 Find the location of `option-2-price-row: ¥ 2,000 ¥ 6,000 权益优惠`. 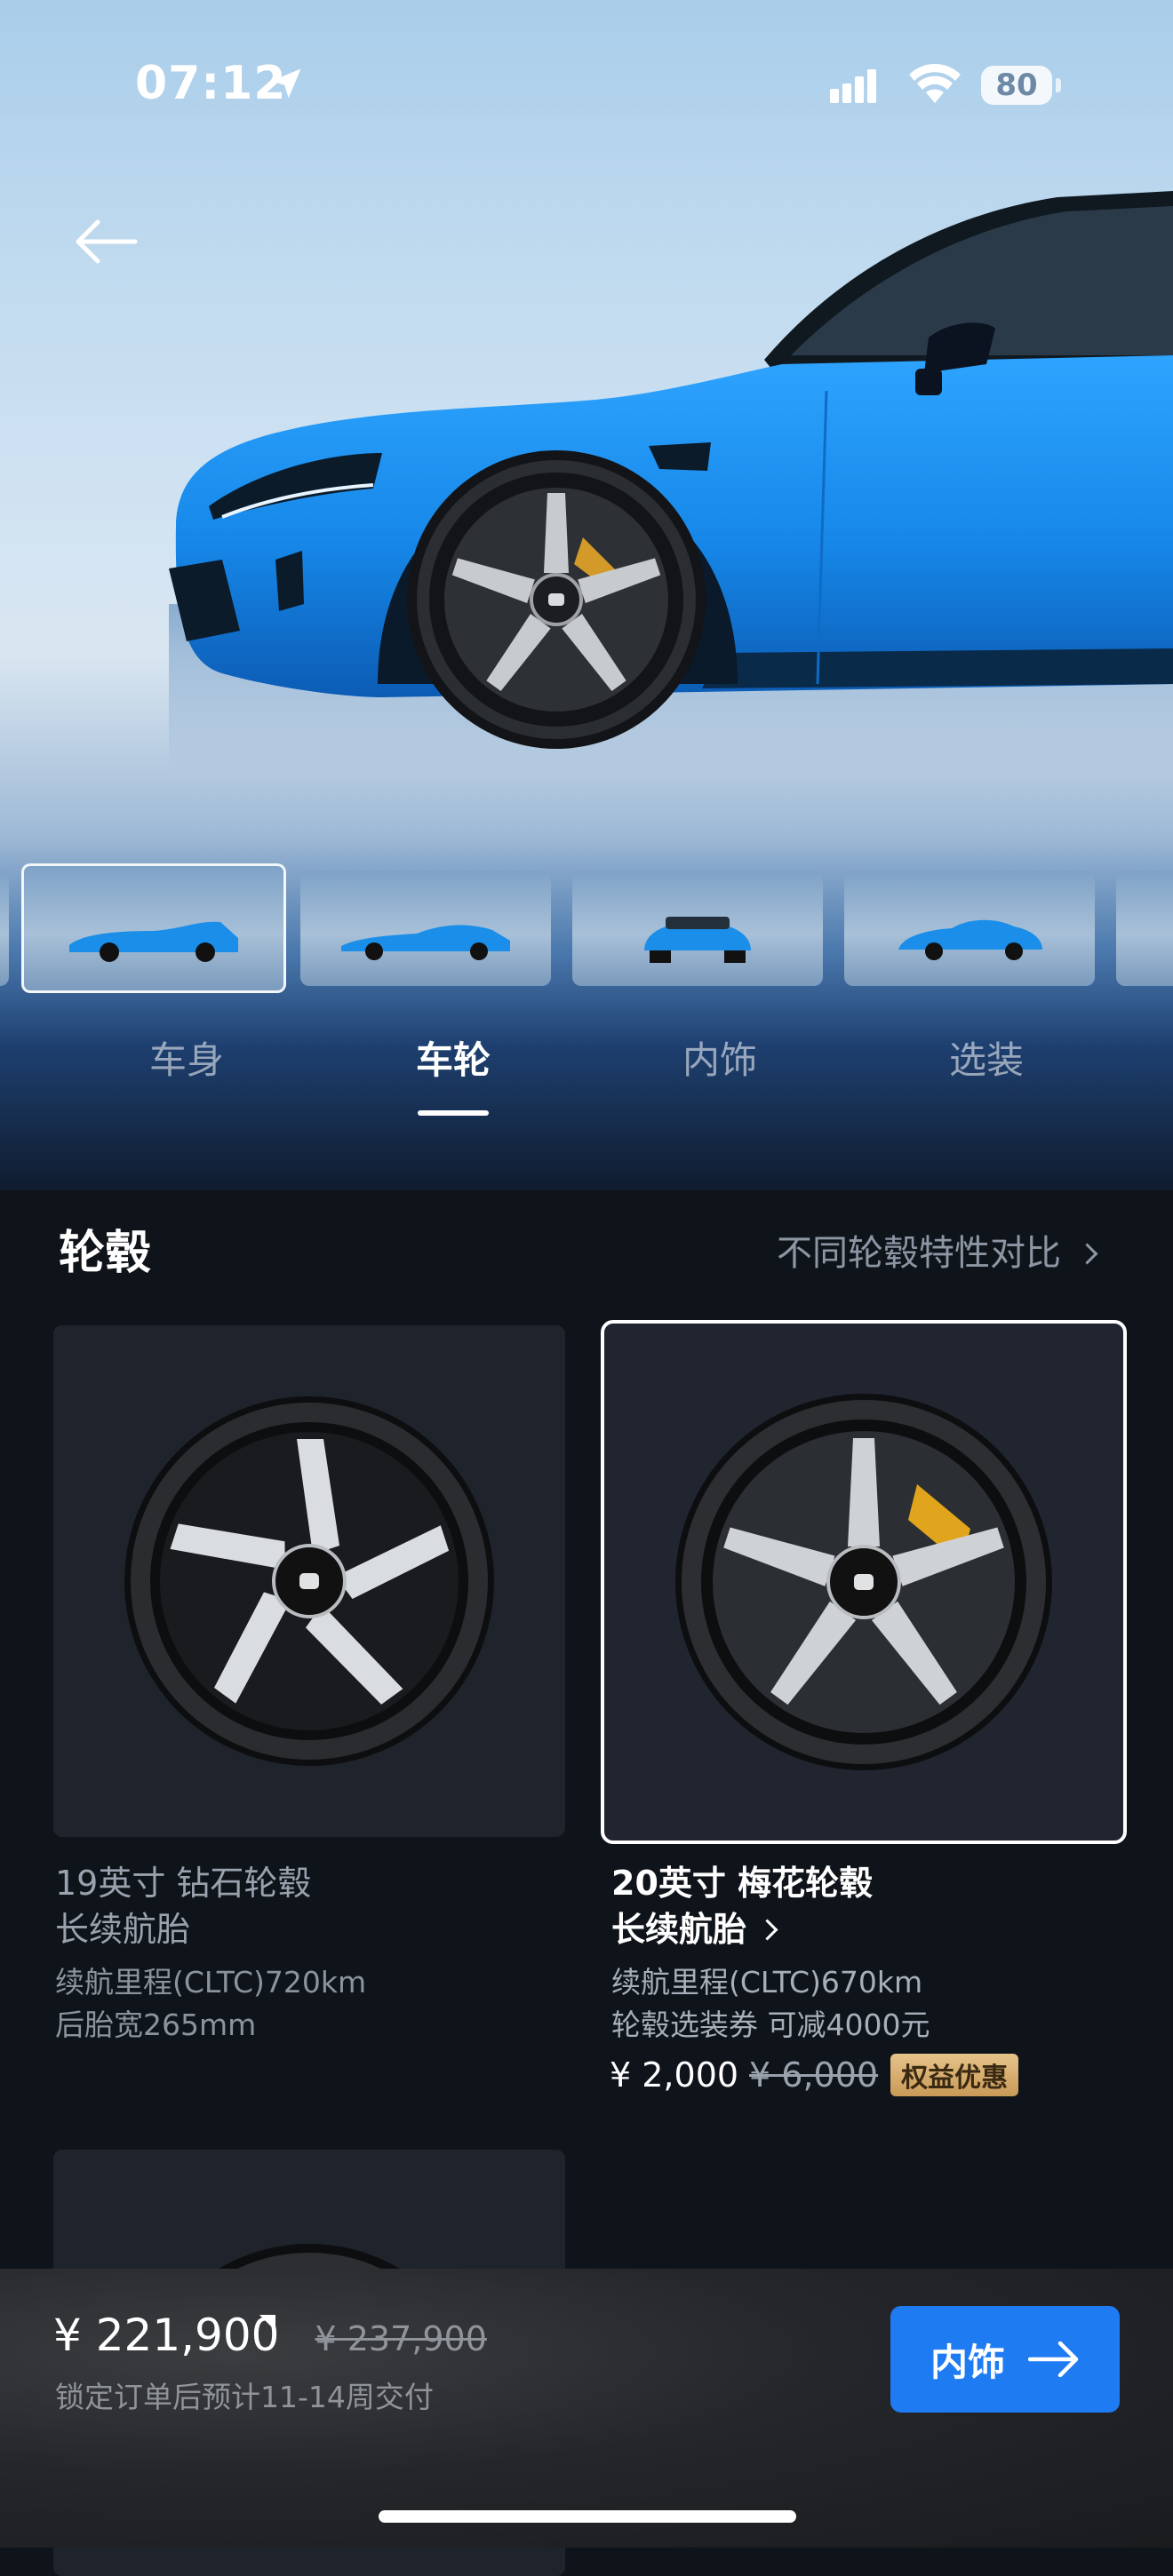

option-2-price-row: ¥ 2,000 ¥ 6,000 权益优惠 is located at coordinates (814, 2075).